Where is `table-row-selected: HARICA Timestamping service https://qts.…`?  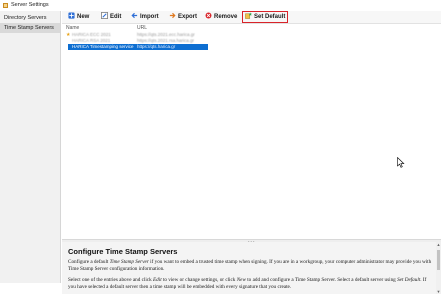
table-row-selected: HARICA Timestamping service https://qts.… is located at coordinates (138, 47).